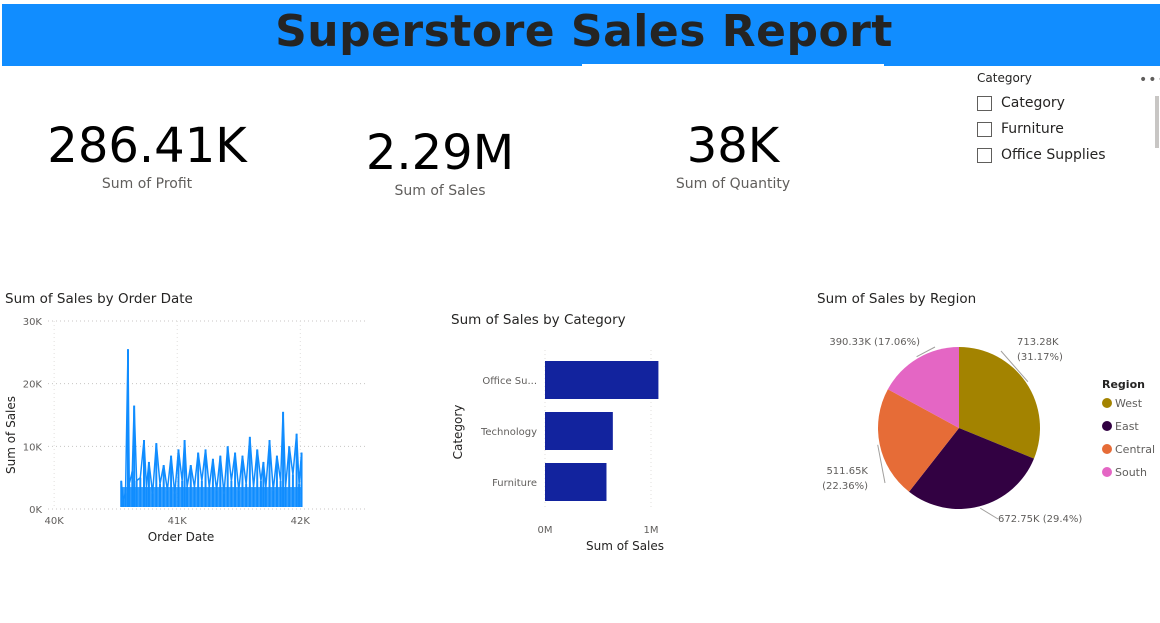 Image resolution: width=1160 pixels, height=623 pixels. Describe the element at coordinates (625, 546) in the screenshot. I see `x-axis-title: Sum of Sales` at that location.